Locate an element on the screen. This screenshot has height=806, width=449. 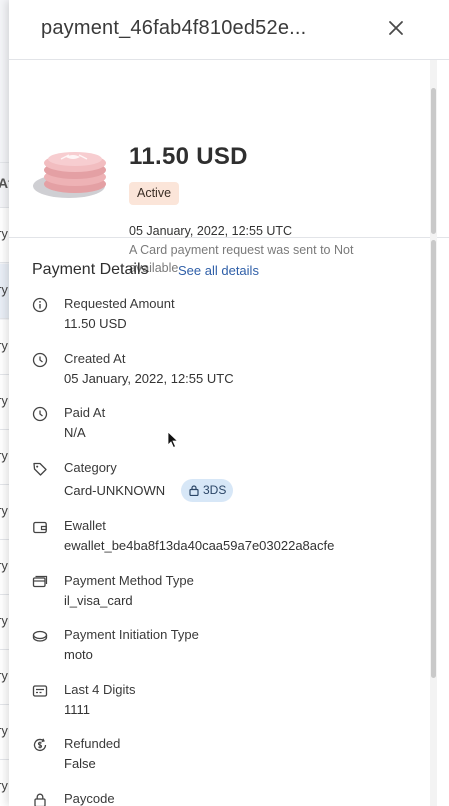
field-value: il_visa_card is located at coordinates (98, 600).